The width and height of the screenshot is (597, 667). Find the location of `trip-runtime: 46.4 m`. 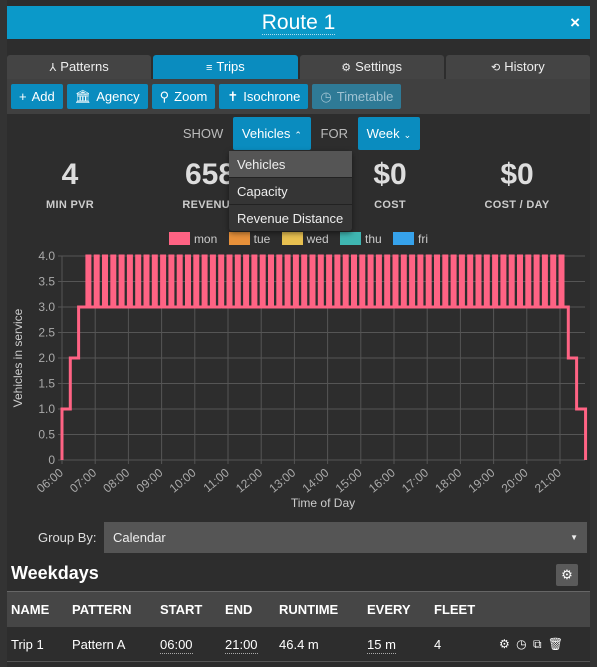

trip-runtime: 46.4 m is located at coordinates (299, 644).